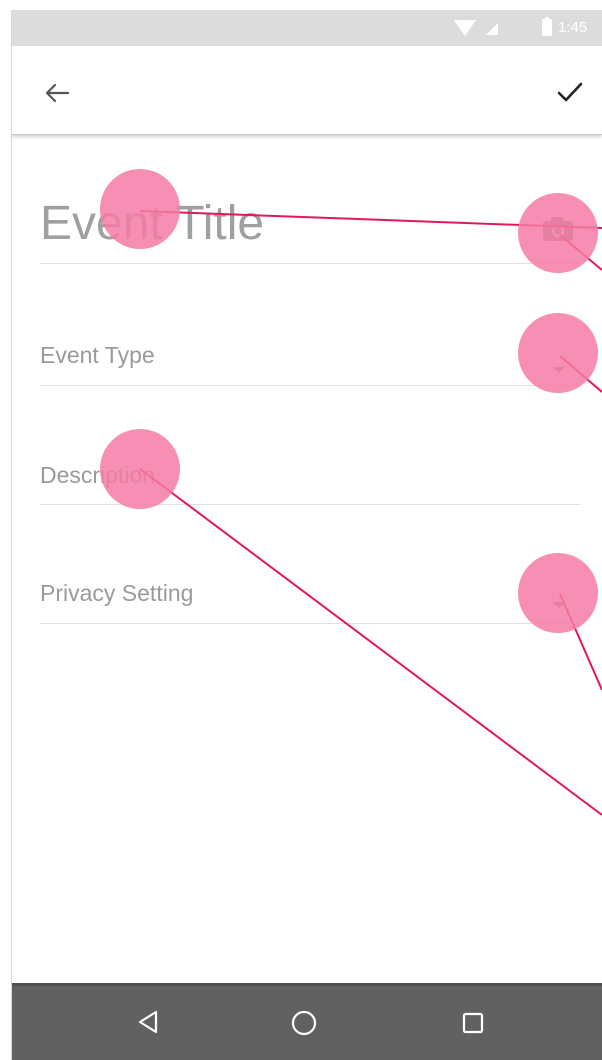 Image resolution: width=602 pixels, height=1060 pixels. I want to click on event-title-placeholder: Event Title, so click(152, 223).